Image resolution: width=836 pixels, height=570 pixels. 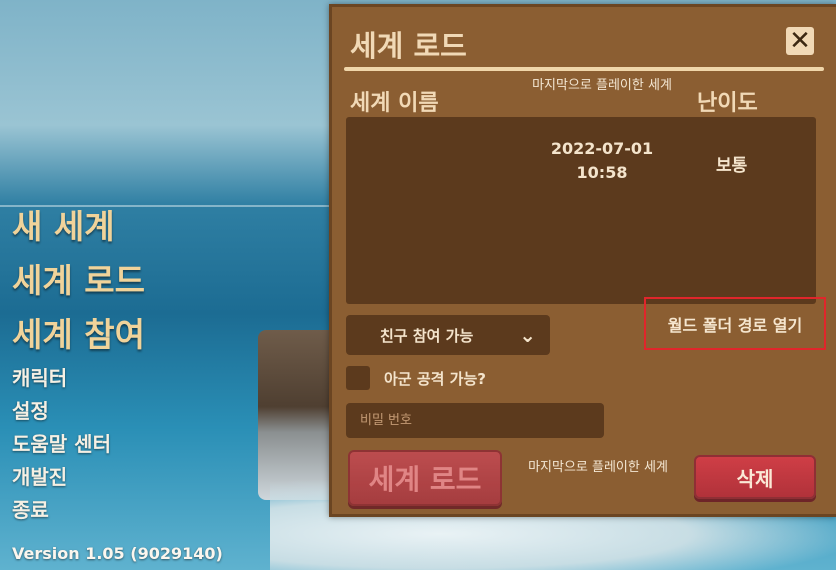 I want to click on friendly-fire-toggle: 아군 공격 가능?, so click(x=416, y=378).